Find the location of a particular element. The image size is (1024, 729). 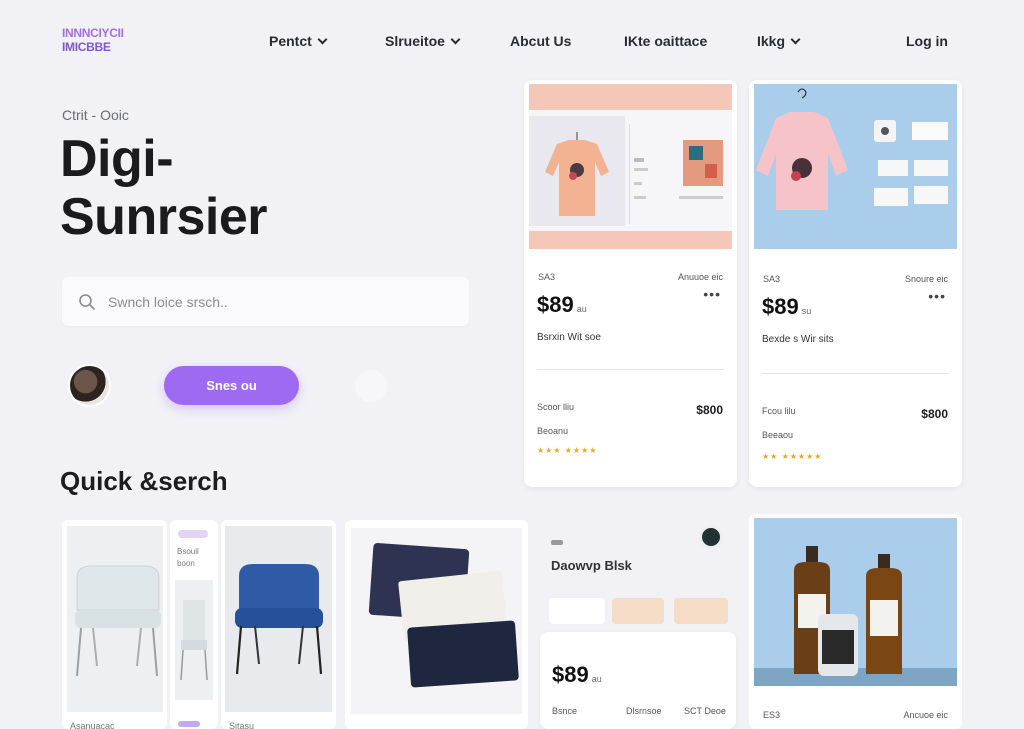

blue-chair-image is located at coordinates (278, 619).